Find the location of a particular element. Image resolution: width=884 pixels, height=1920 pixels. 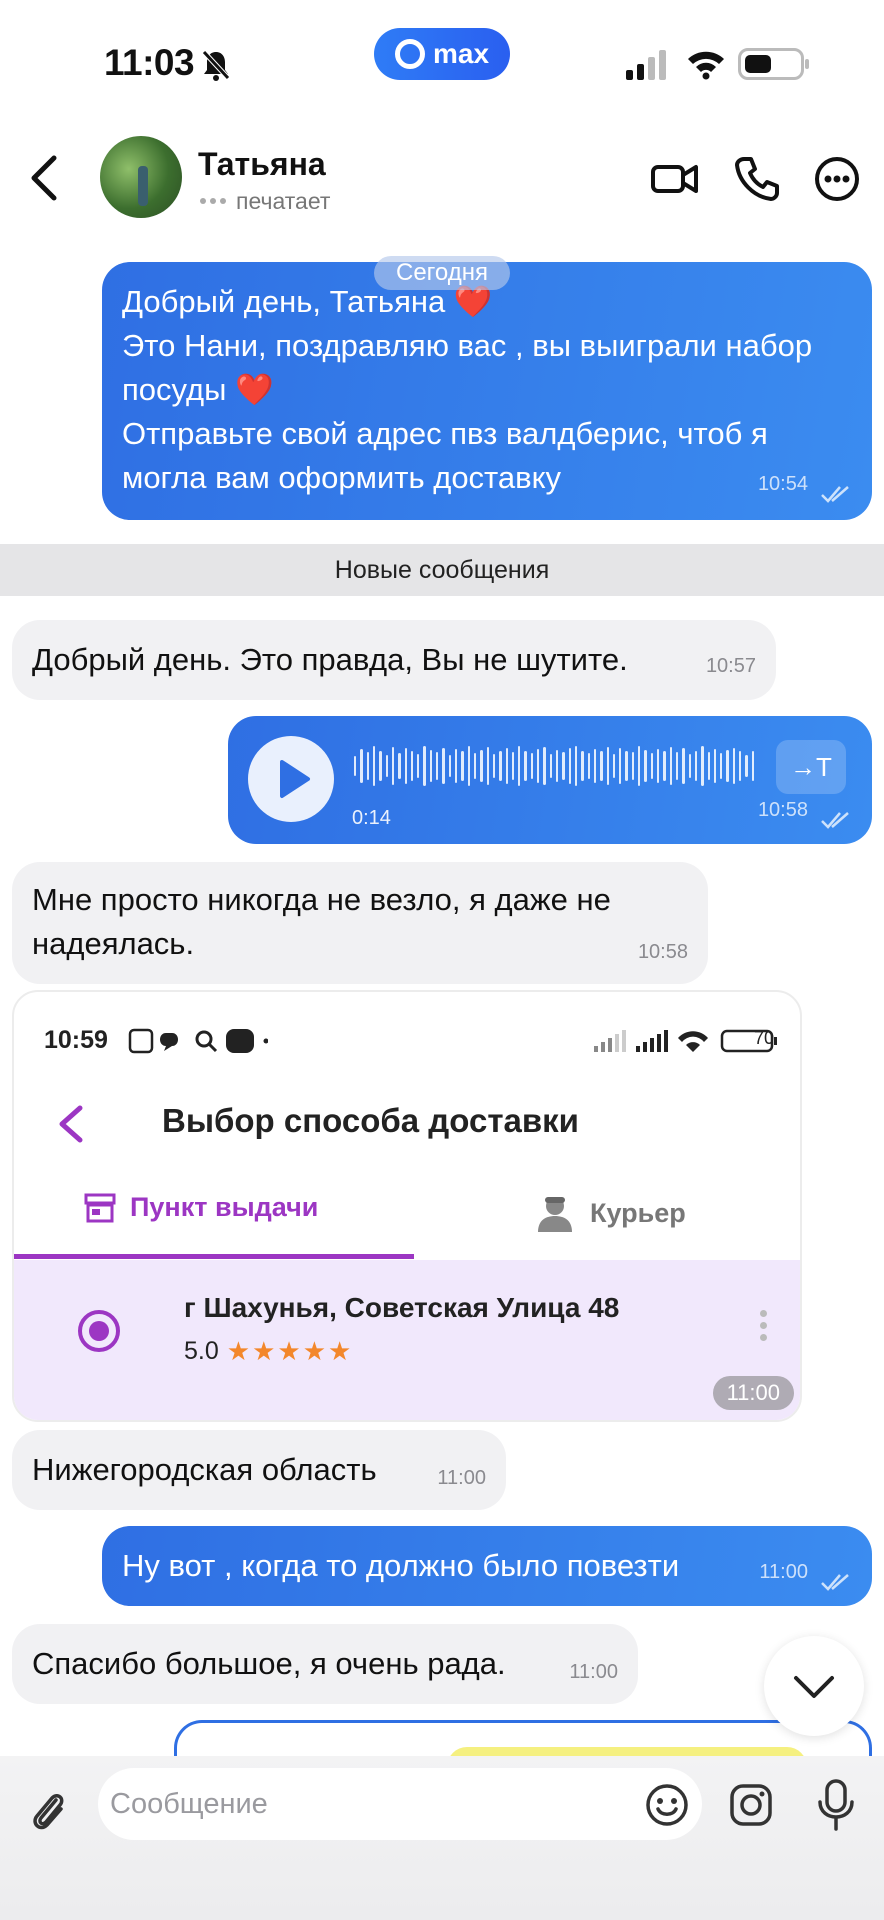

play-button is located at coordinates (291, 779).